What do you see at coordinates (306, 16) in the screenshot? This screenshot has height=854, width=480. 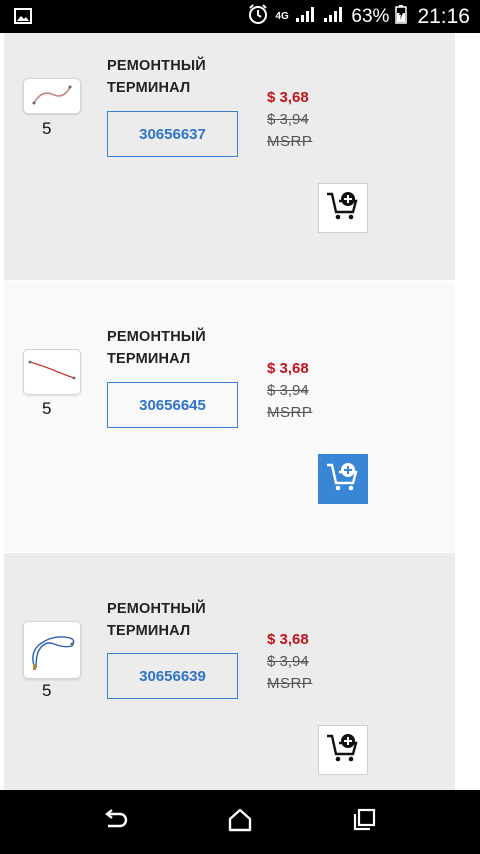 I see `signal-icon` at bounding box center [306, 16].